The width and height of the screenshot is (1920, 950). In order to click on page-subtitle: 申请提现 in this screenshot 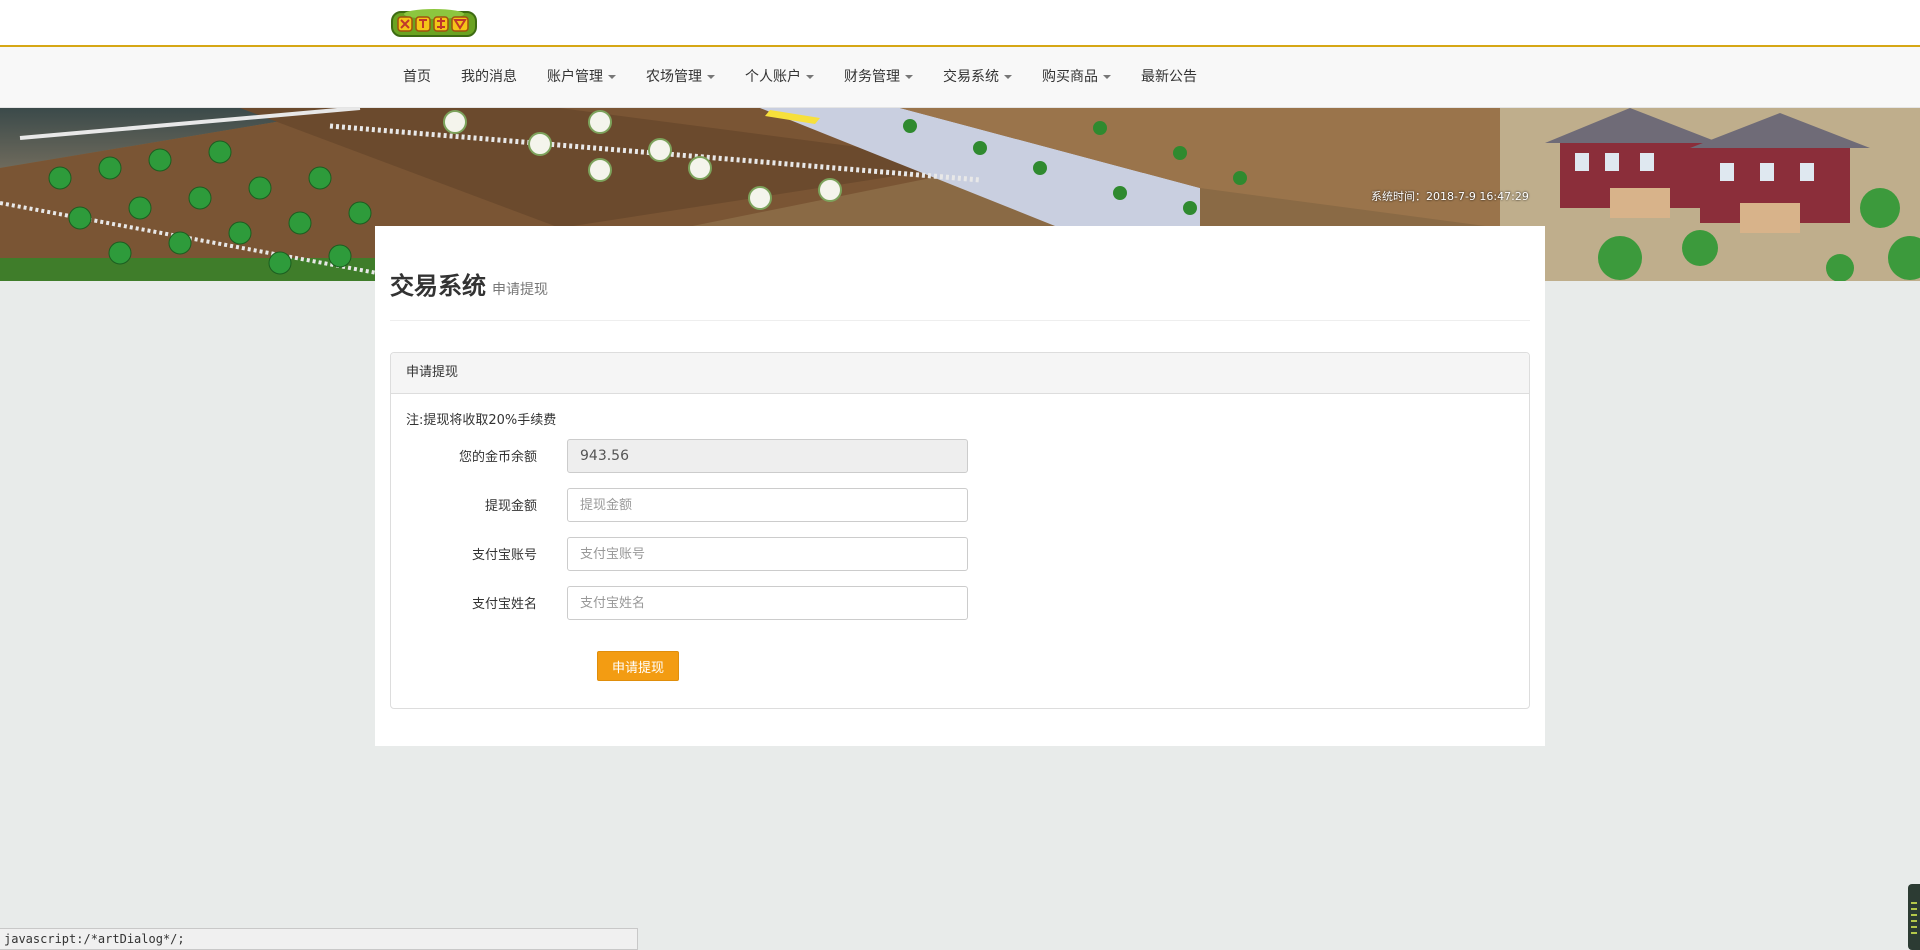, I will do `click(520, 290)`.